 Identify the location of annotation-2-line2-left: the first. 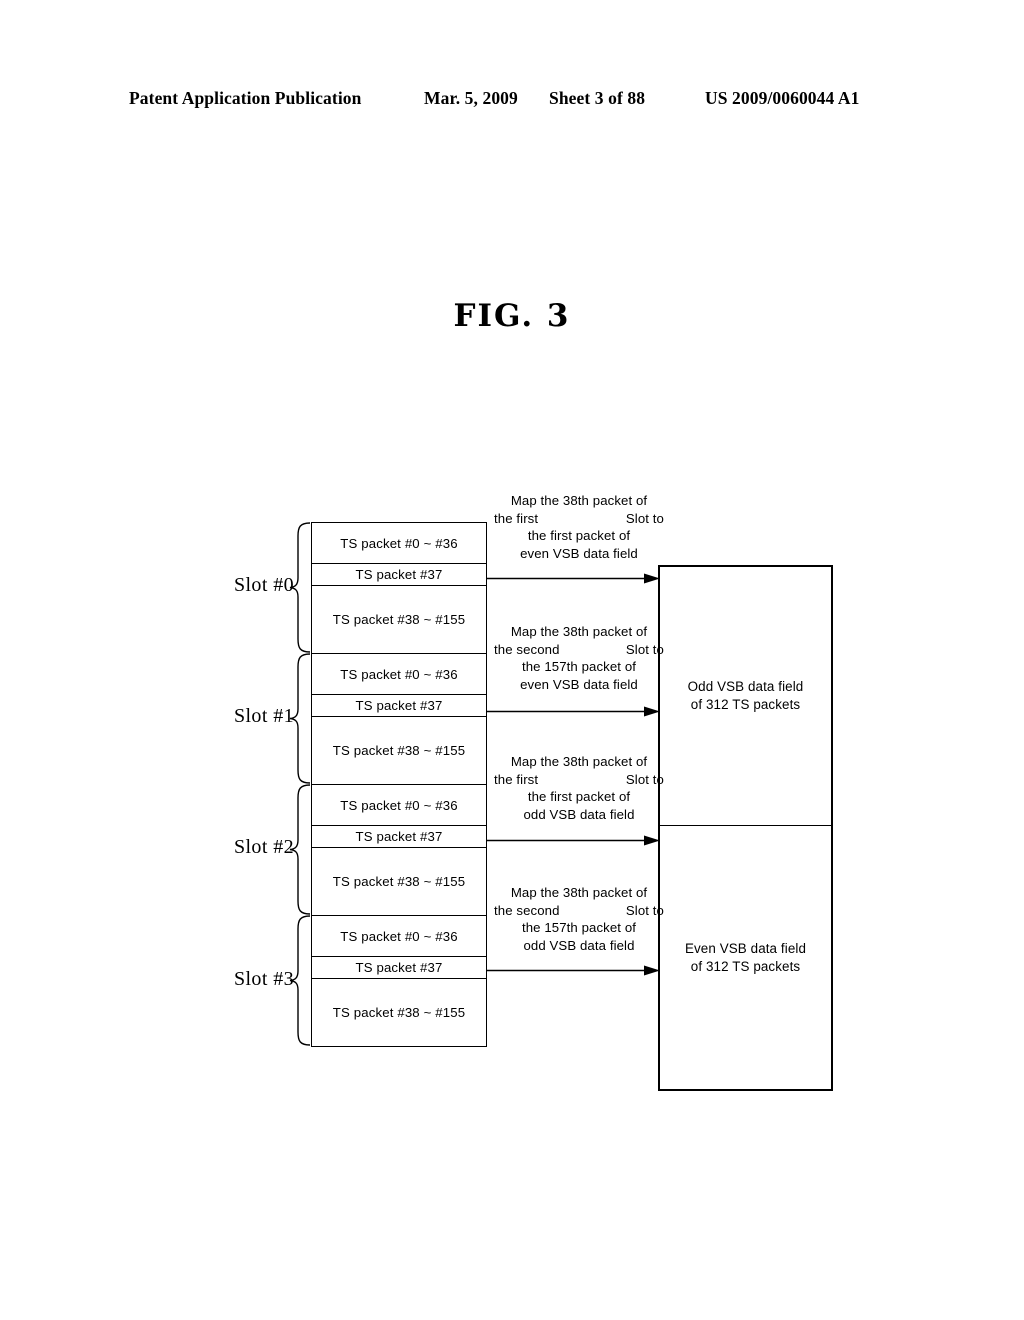
(516, 779).